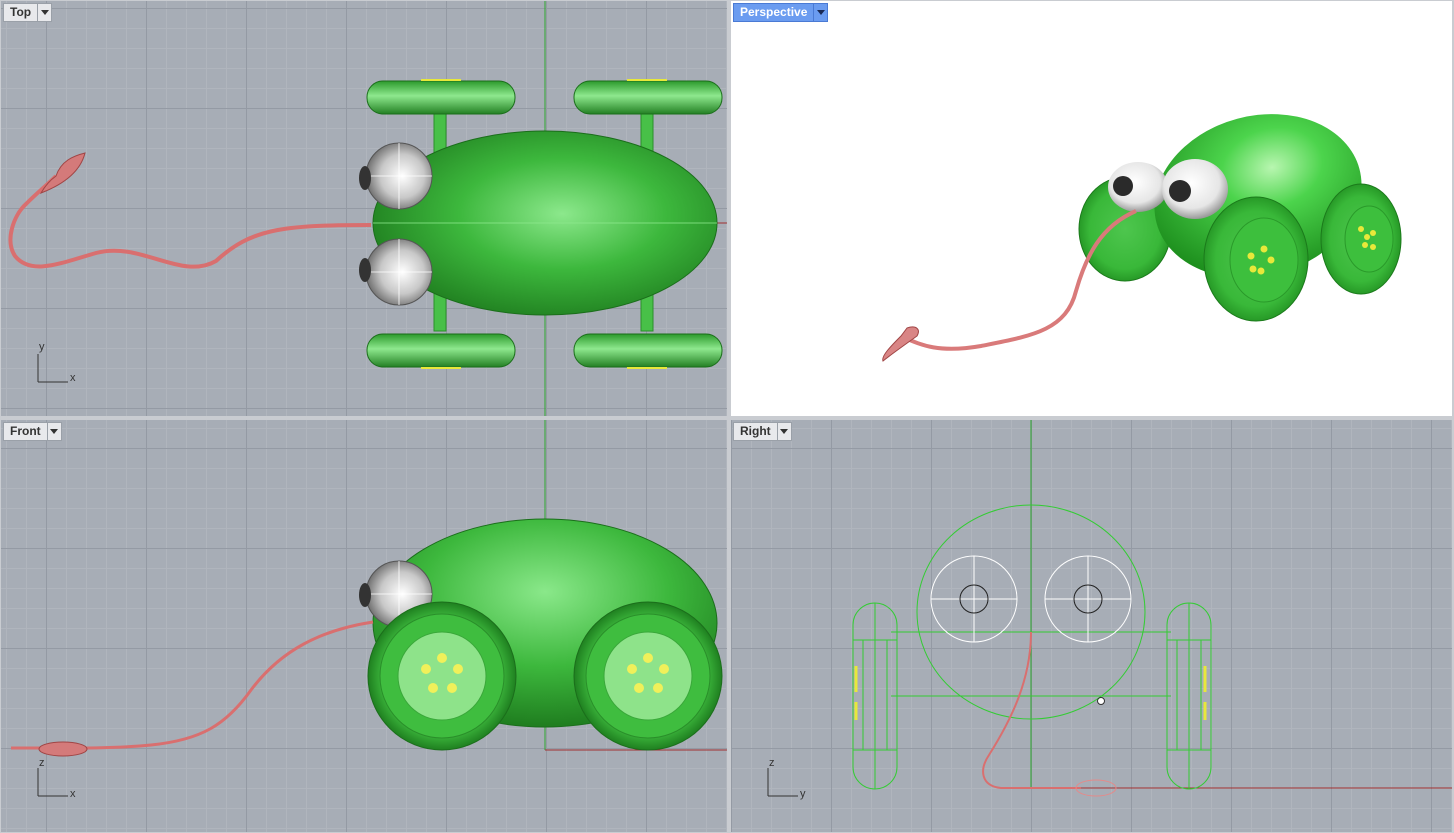 This screenshot has height=833, width=1454. I want to click on wheel-rear, so click(442, 676).